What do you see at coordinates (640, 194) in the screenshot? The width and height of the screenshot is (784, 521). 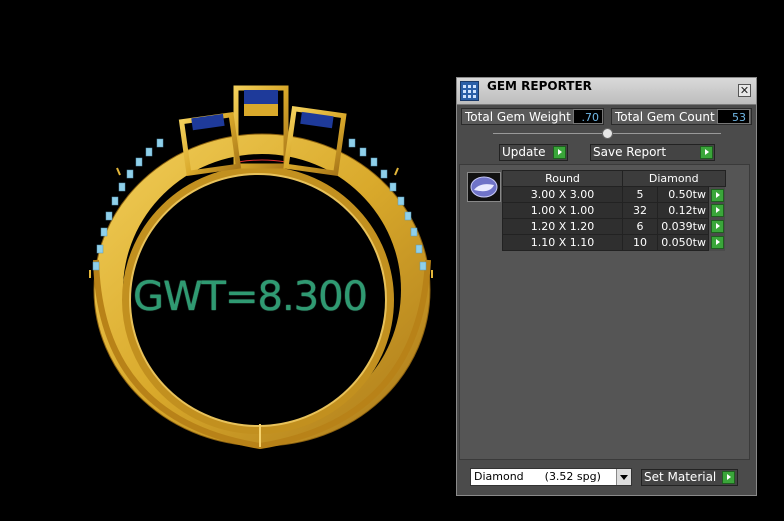 I see `gem-count: 5` at bounding box center [640, 194].